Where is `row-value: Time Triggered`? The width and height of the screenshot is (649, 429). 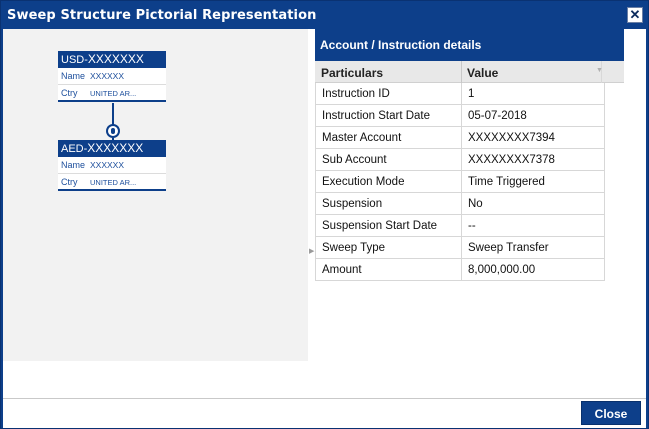
row-value: Time Triggered is located at coordinates (506, 182).